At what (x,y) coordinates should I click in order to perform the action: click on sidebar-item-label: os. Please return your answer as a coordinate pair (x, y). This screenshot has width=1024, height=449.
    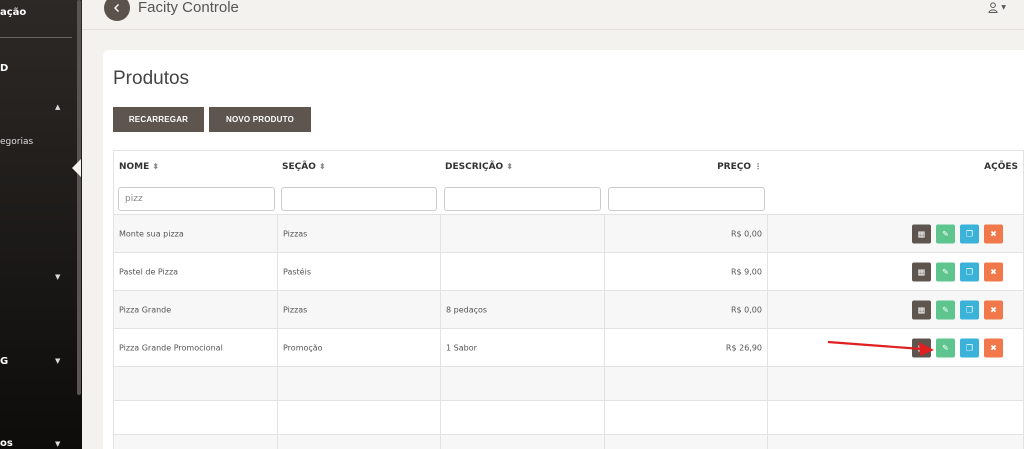
    Looking at the image, I should click on (6, 443).